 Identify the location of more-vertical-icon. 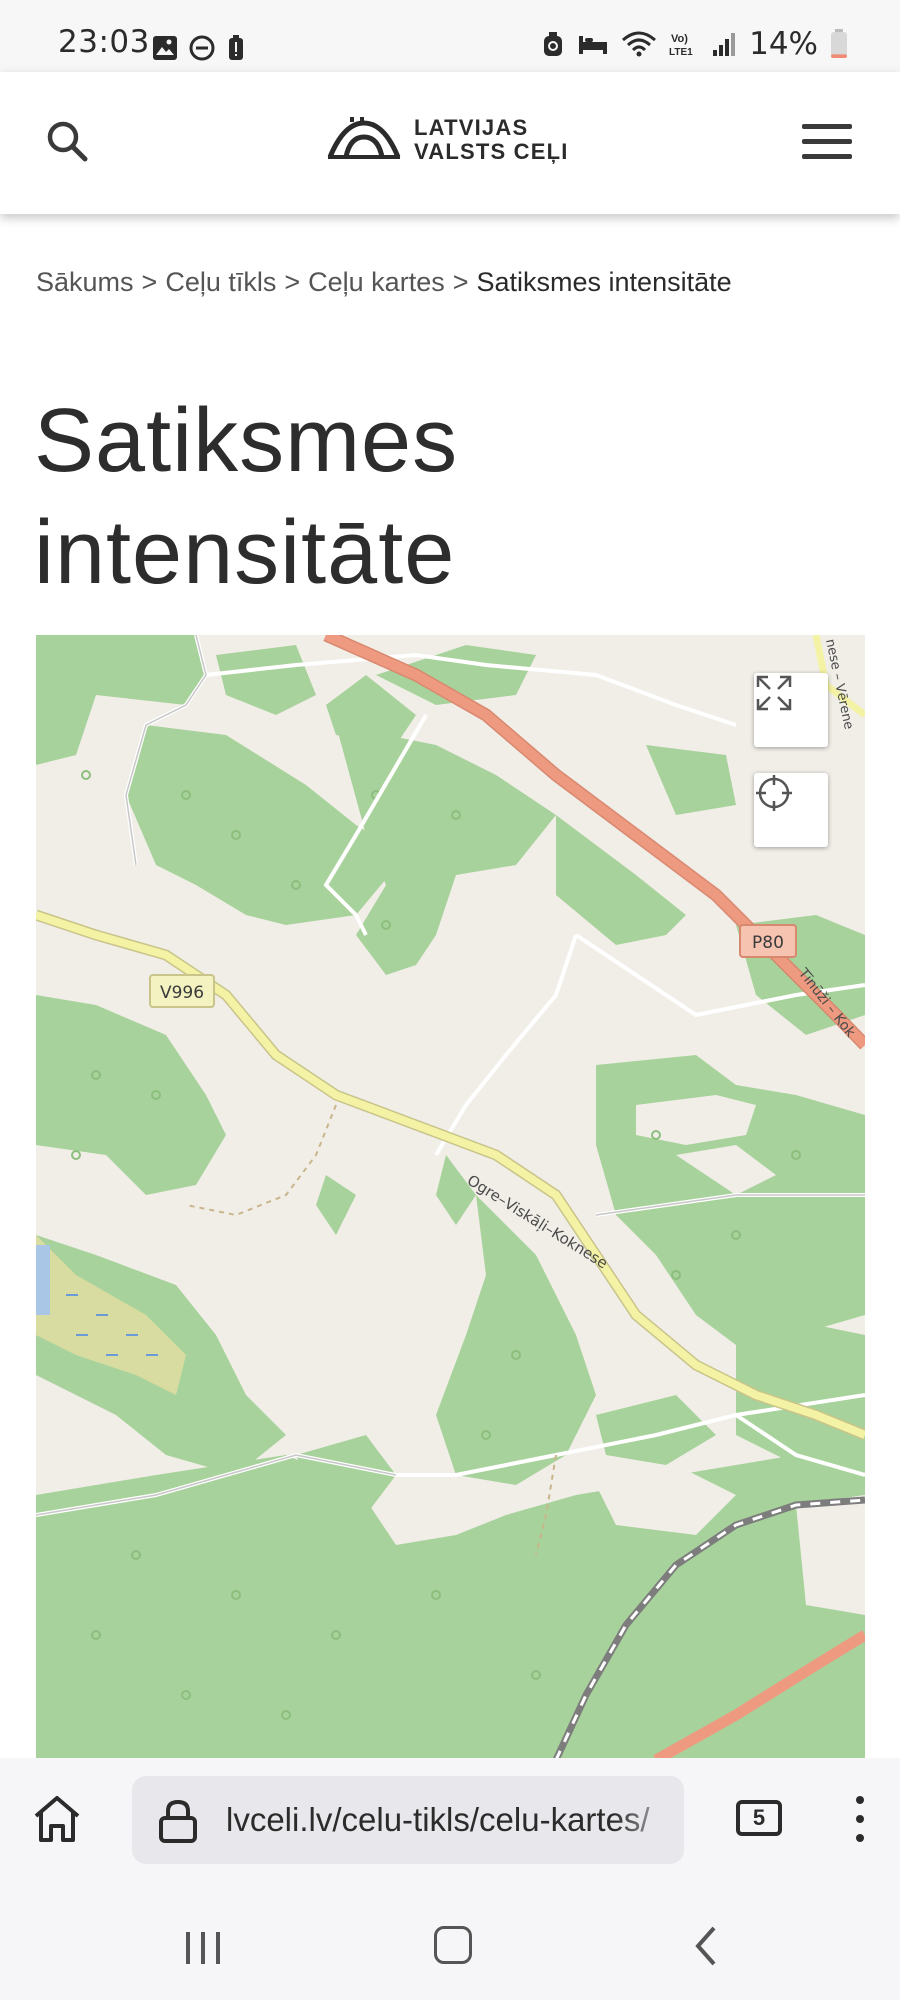
(860, 1800).